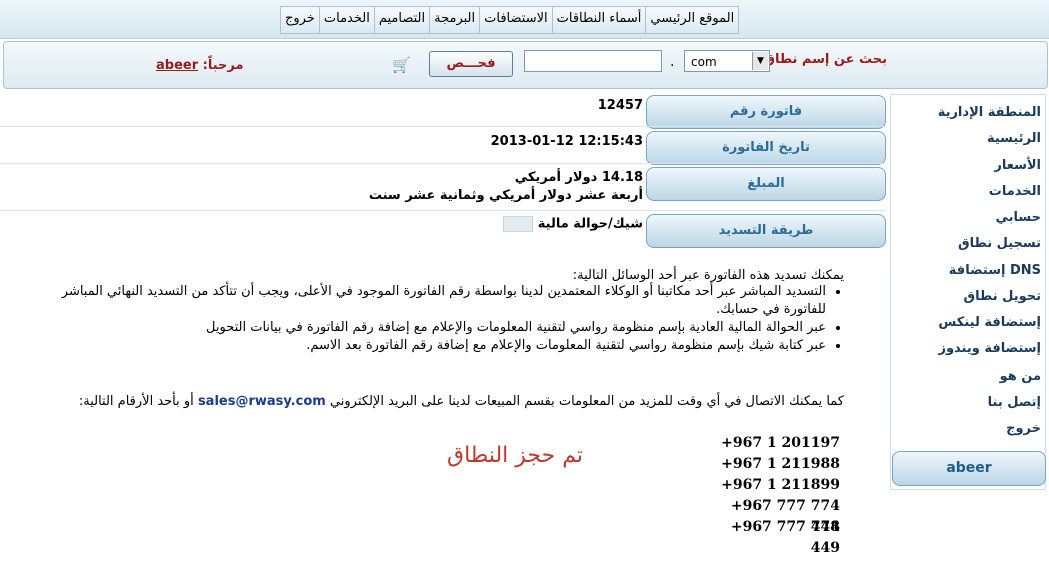  Describe the element at coordinates (825, 59) in the screenshot. I see `search-label: بحث عن إسم نطاق` at that location.